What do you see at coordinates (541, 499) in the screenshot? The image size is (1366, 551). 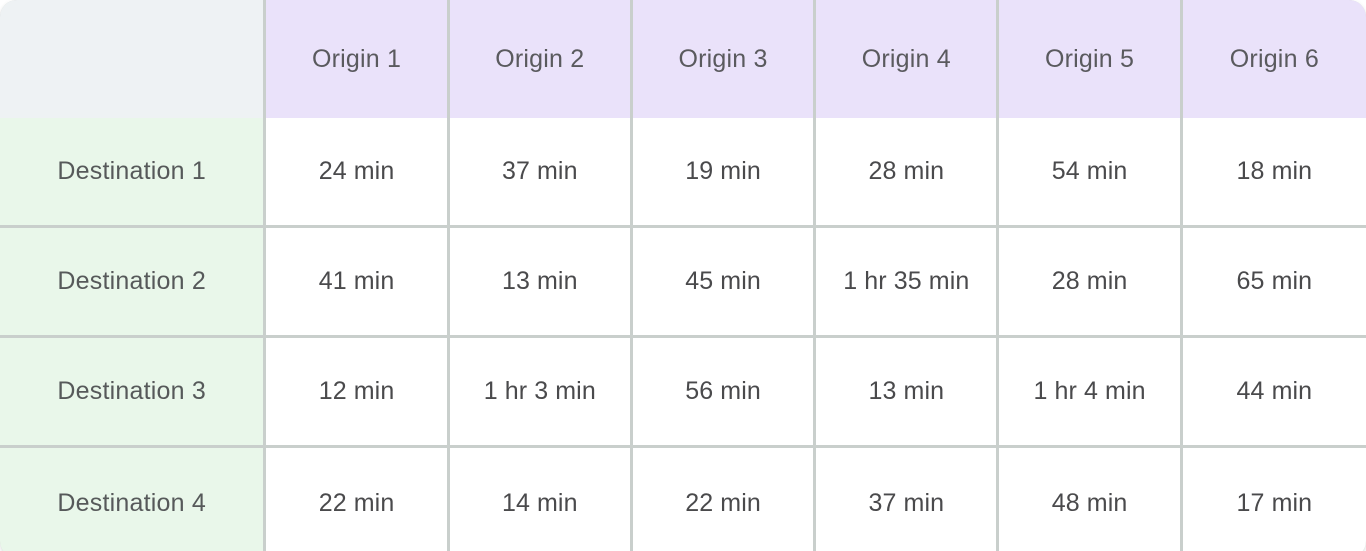 I see `cell-d4-o2: 14 min` at bounding box center [541, 499].